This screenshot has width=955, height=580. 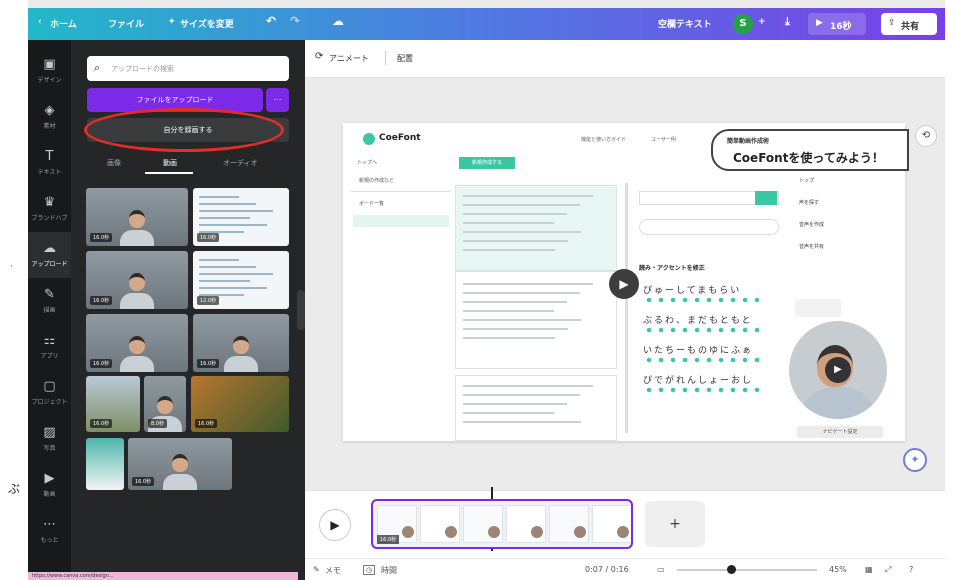 What do you see at coordinates (837, 24) in the screenshot?
I see `play-duration-button: ▶ 16秒` at bounding box center [837, 24].